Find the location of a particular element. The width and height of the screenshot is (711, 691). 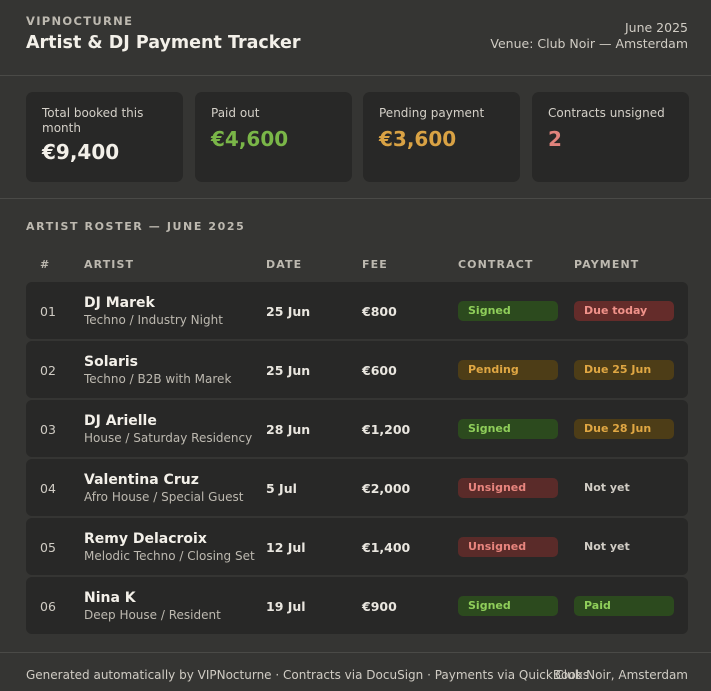

payment-status-badge: Paid is located at coordinates (624, 606).